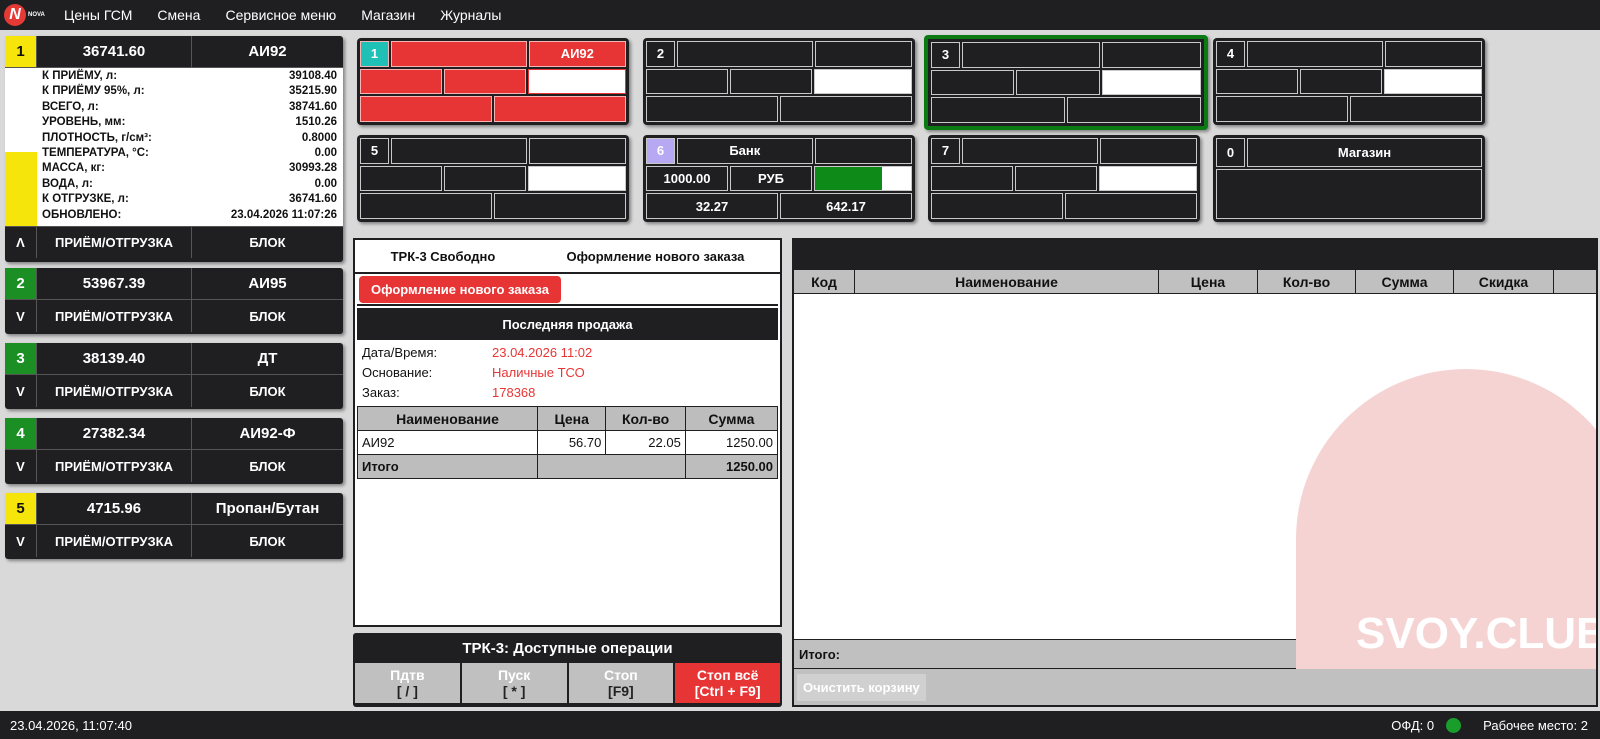  Describe the element at coordinates (189, 122) in the screenshot. I see `tank-param: УРОВЕНЬ, мм: 1510.26` at that location.